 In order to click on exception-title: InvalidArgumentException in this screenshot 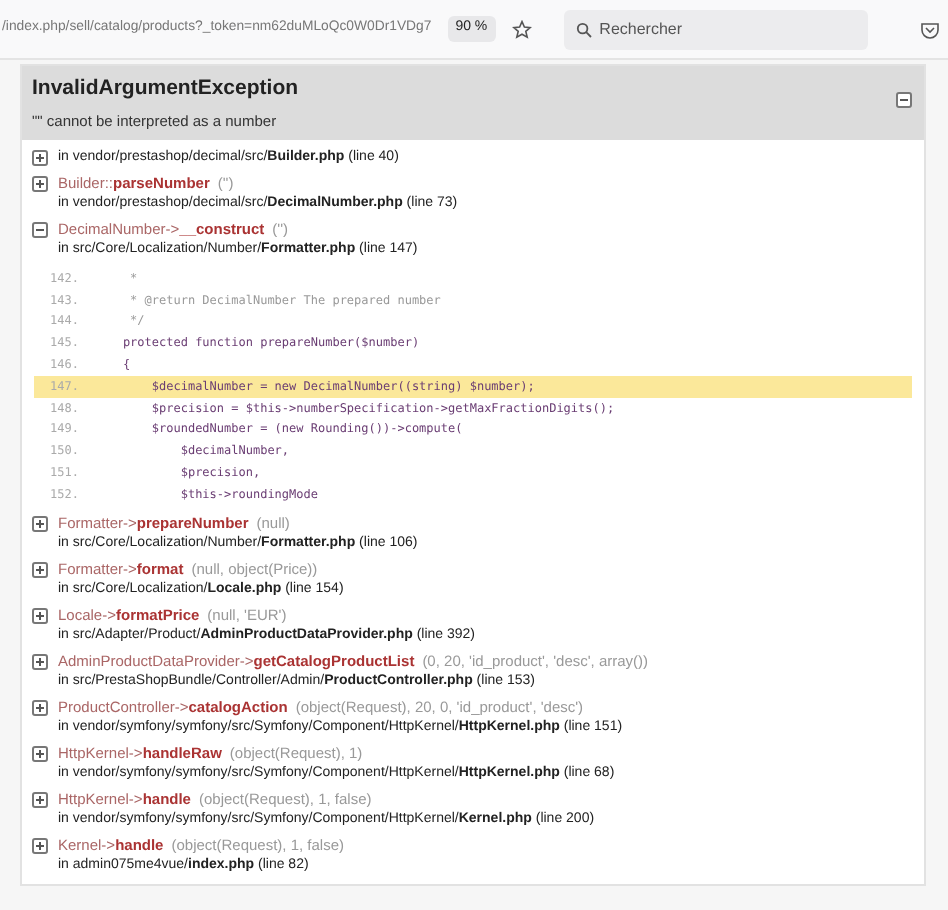, I will do `click(166, 89)`.